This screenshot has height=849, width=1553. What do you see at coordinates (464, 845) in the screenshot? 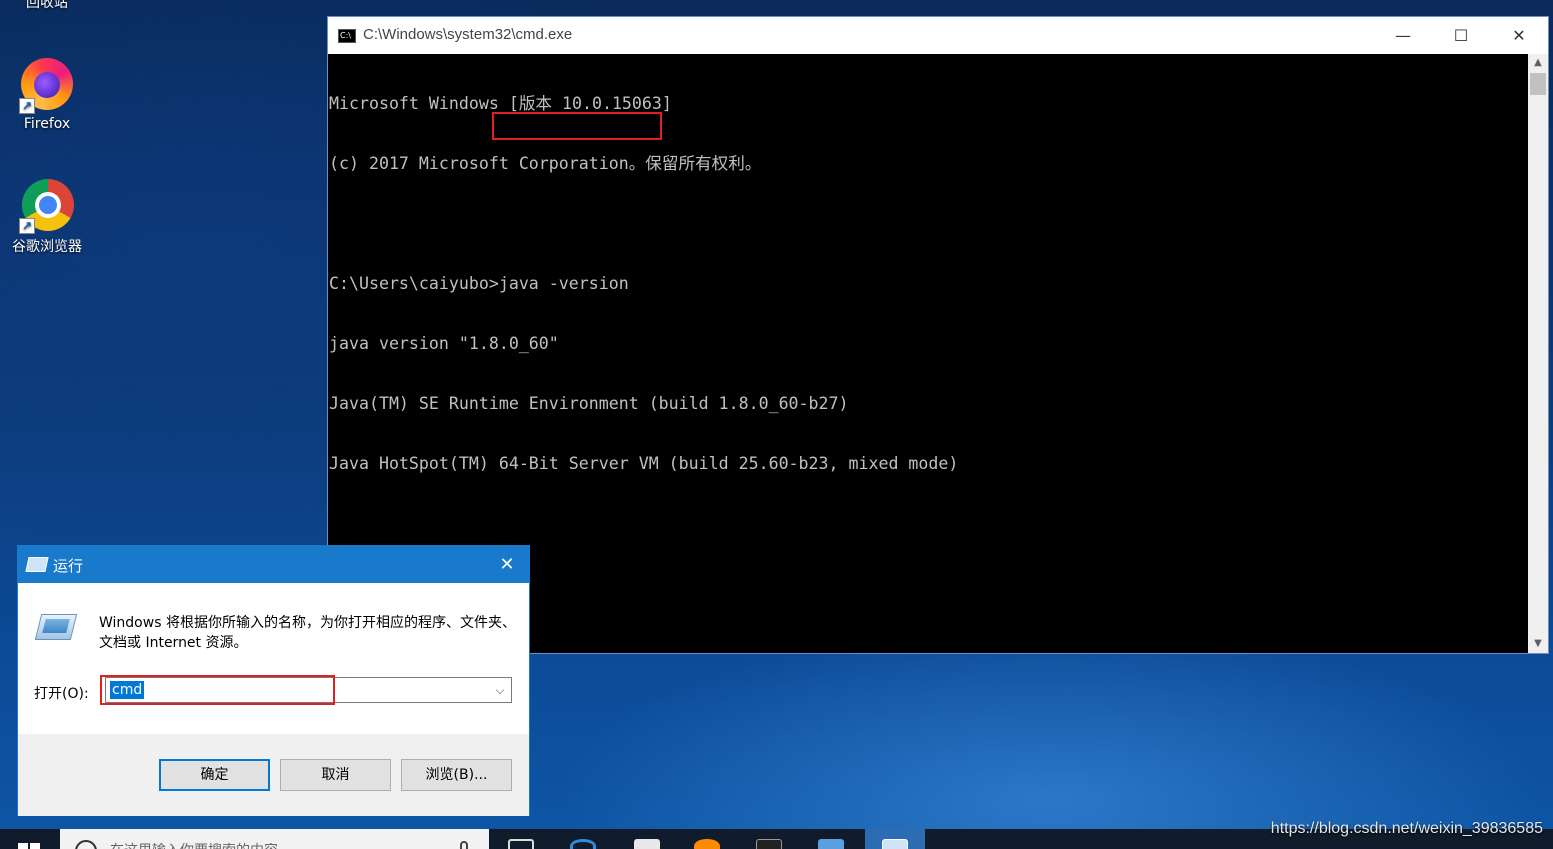
I see `microphone-icon` at bounding box center [464, 845].